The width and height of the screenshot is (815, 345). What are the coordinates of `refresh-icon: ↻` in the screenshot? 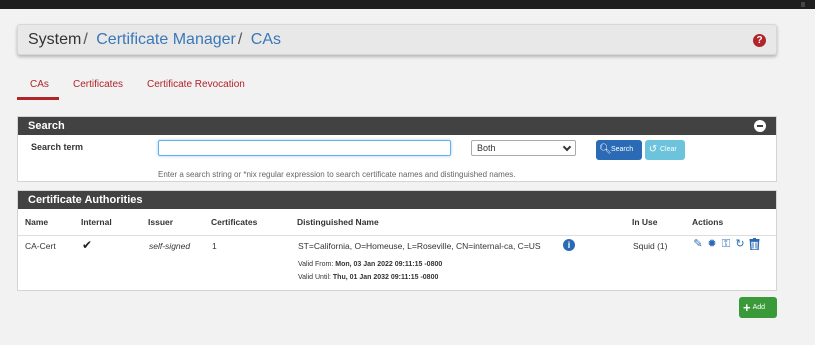 It's located at (740, 244).